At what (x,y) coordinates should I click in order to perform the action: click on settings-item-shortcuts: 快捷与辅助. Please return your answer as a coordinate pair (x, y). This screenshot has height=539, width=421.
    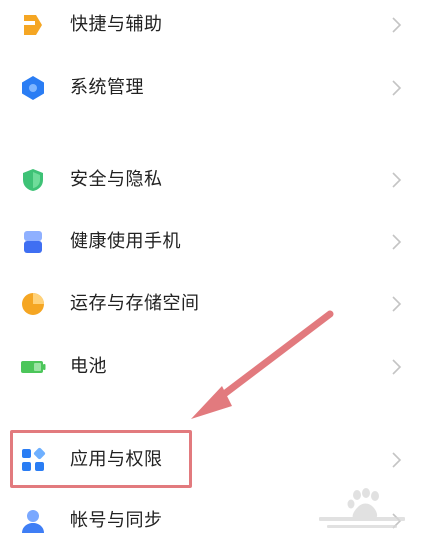
    Looking at the image, I should click on (210, 28).